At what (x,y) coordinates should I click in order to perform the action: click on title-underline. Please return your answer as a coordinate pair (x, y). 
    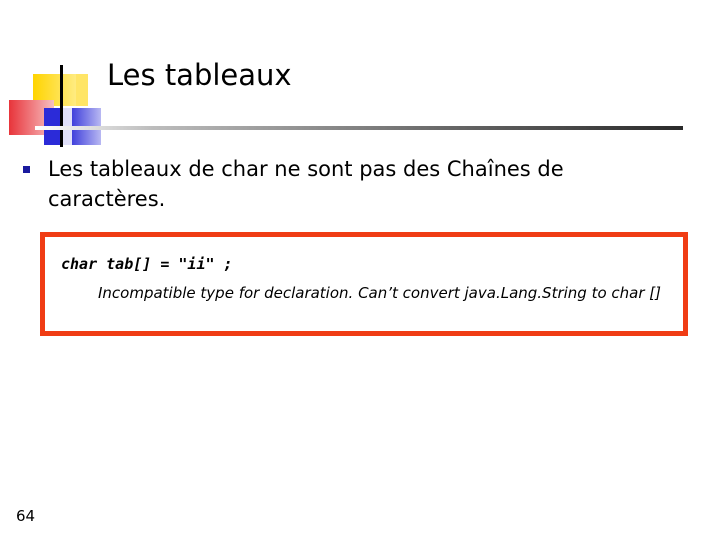
    Looking at the image, I should click on (359, 128).